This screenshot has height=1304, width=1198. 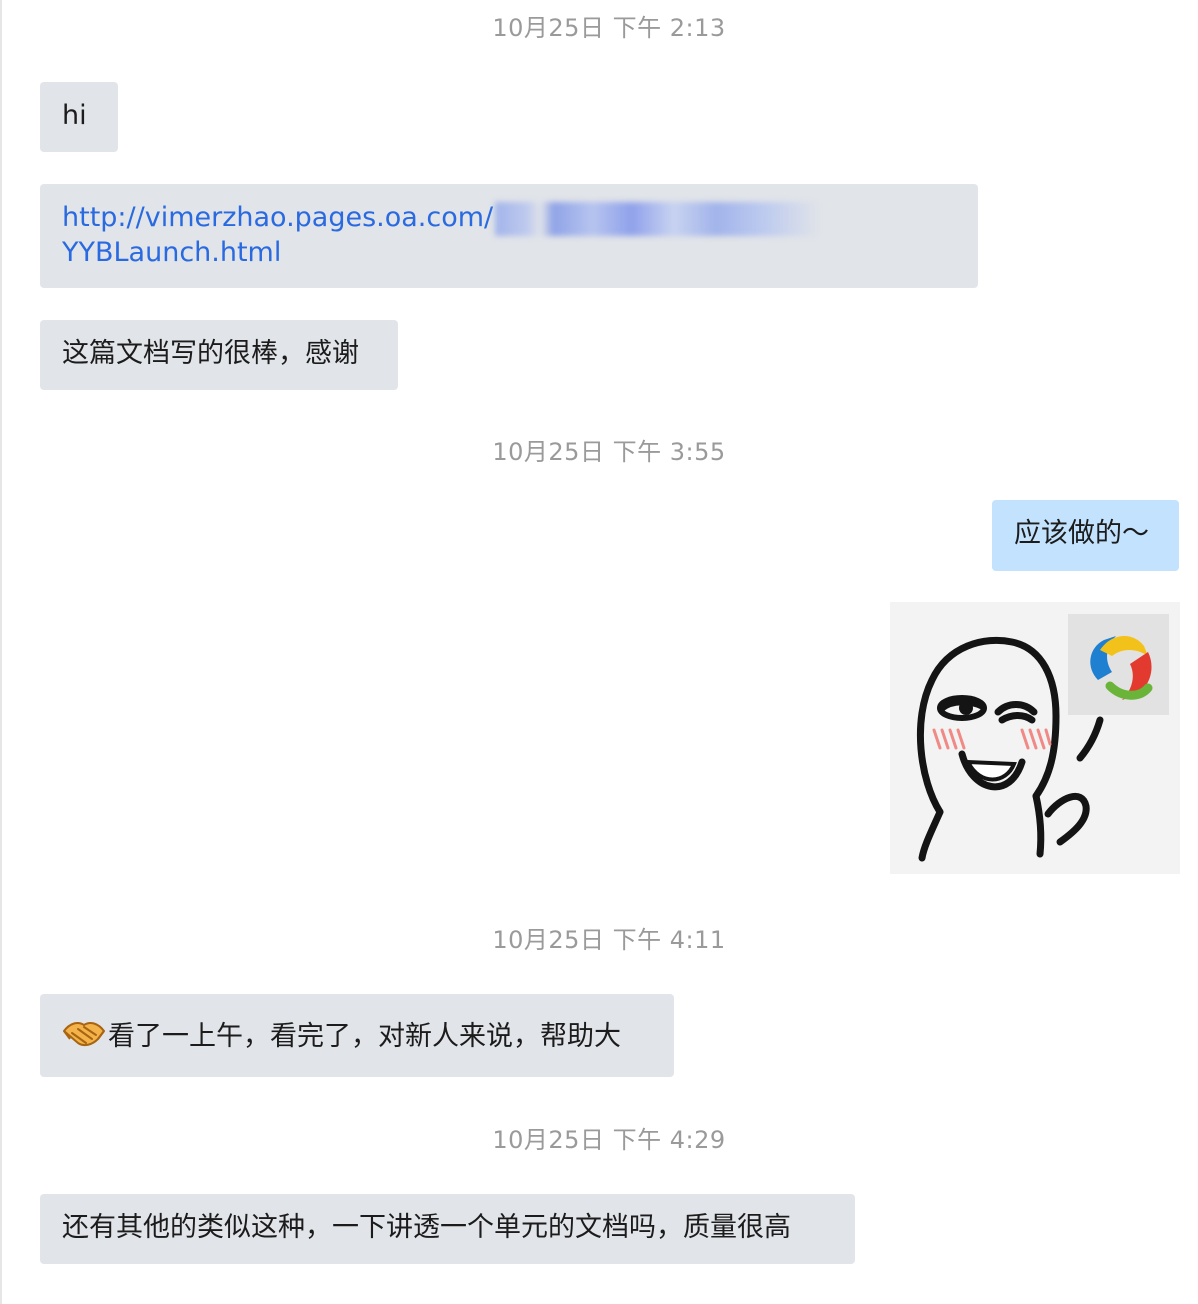 I want to click on winking-face-sticker, so click(x=1042, y=738).